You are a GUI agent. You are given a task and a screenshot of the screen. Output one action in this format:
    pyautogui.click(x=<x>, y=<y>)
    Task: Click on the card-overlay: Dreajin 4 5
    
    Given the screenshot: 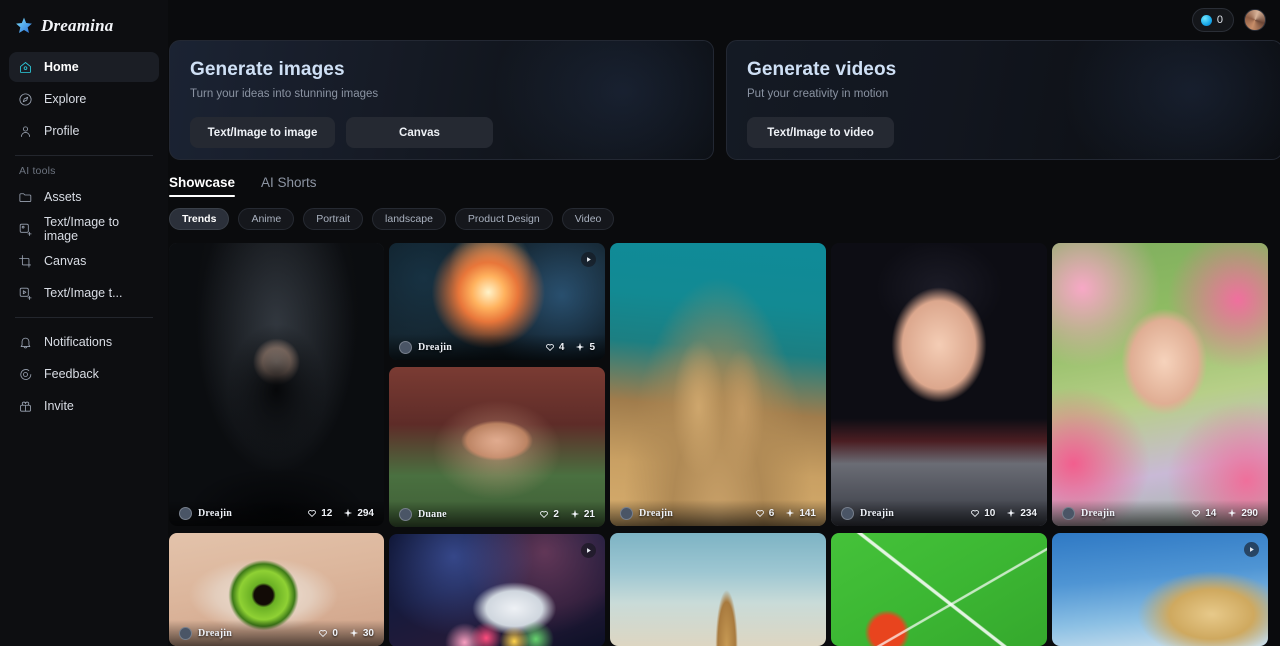 What is the action you would take?
    pyautogui.click(x=497, y=347)
    